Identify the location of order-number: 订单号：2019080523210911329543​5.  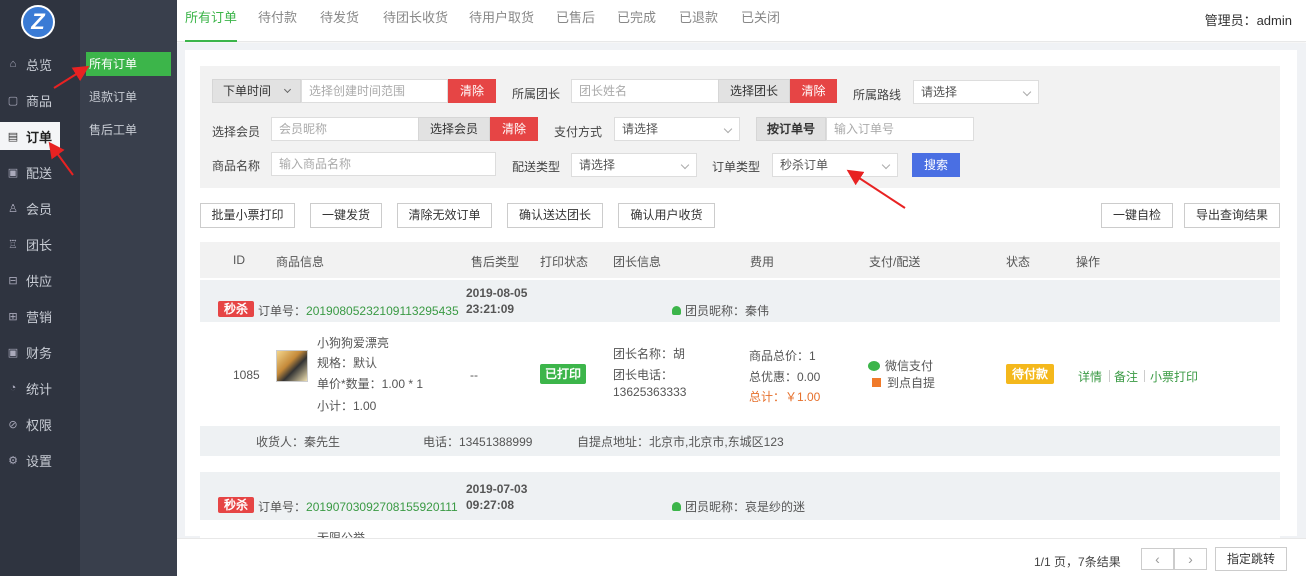
(358, 311).